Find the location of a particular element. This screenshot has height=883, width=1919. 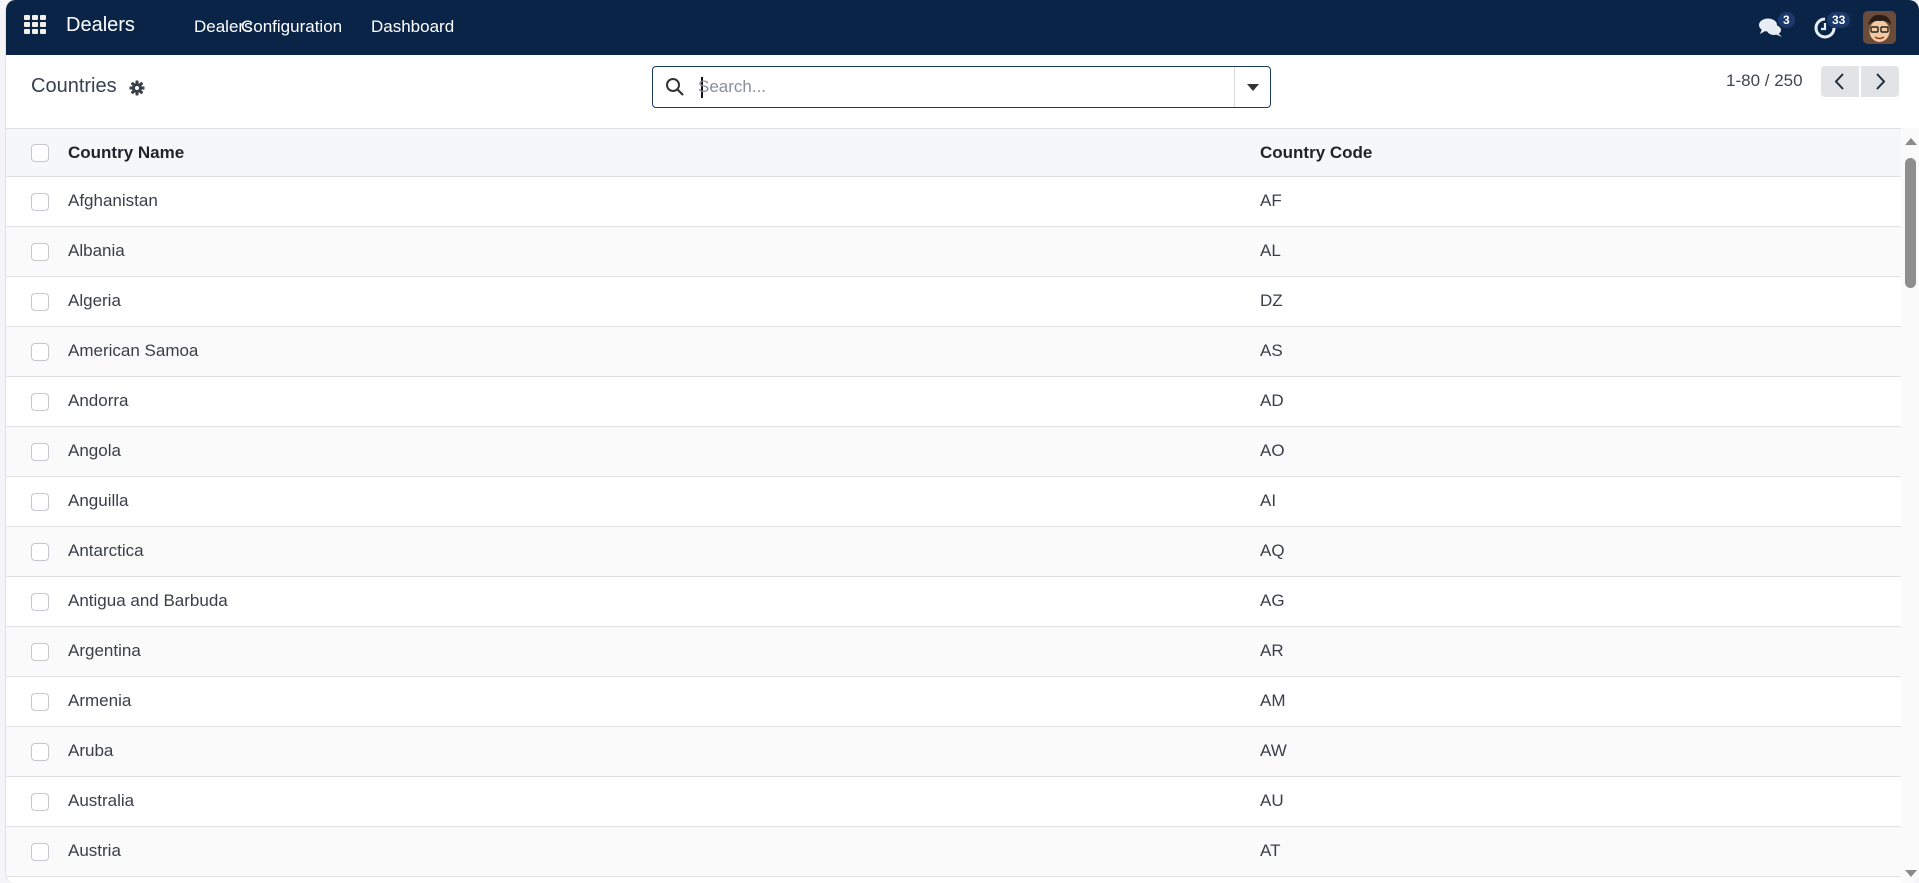

country-name-cell: Albania is located at coordinates (96, 250).